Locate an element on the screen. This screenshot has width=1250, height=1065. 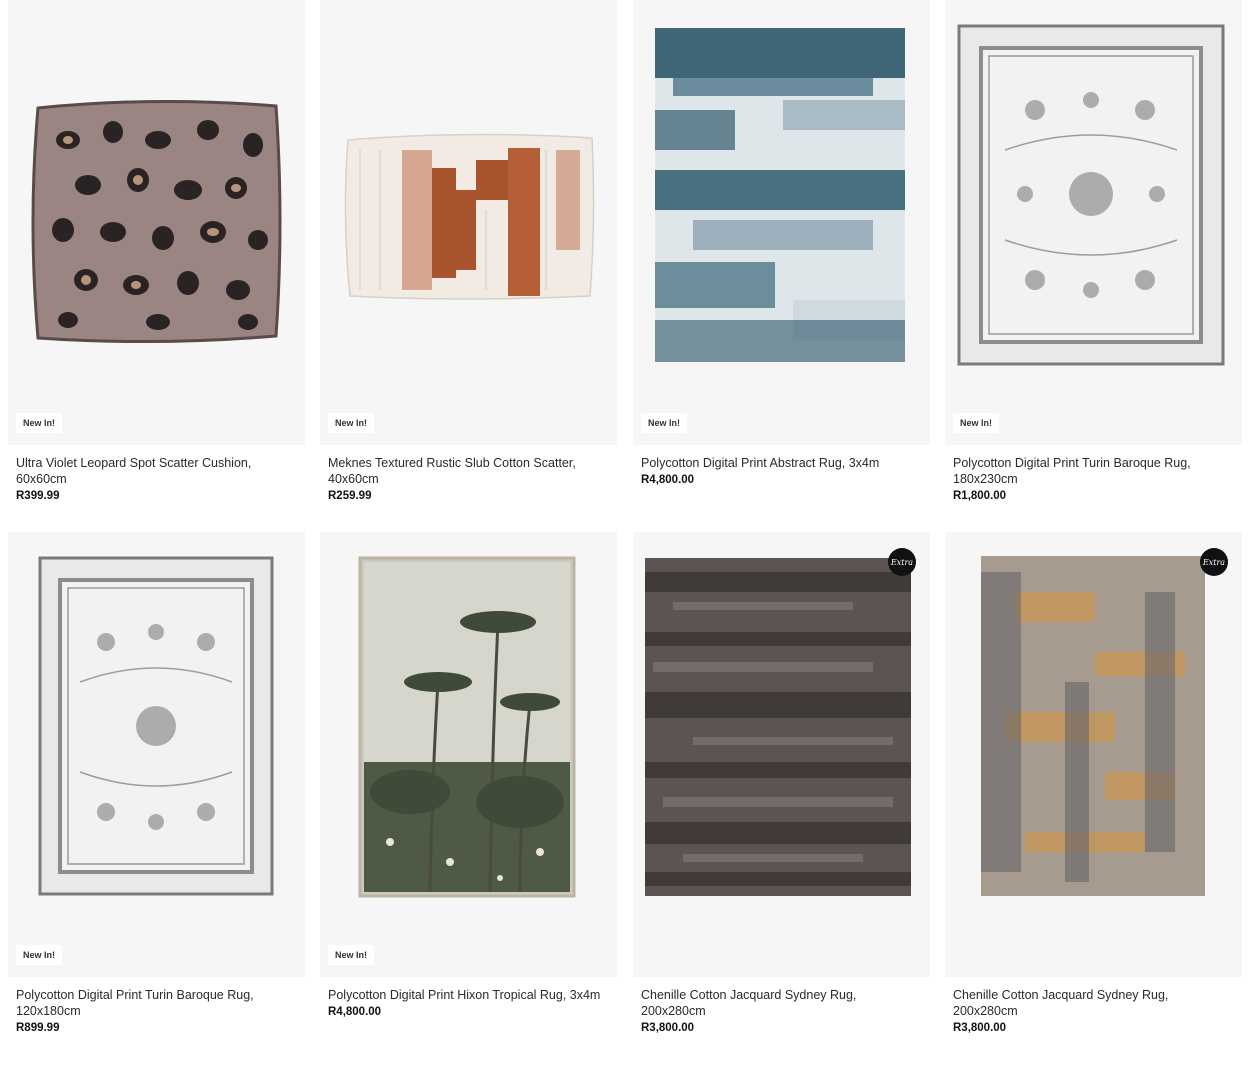
product-price: R1,800.00 is located at coordinates (980, 496).